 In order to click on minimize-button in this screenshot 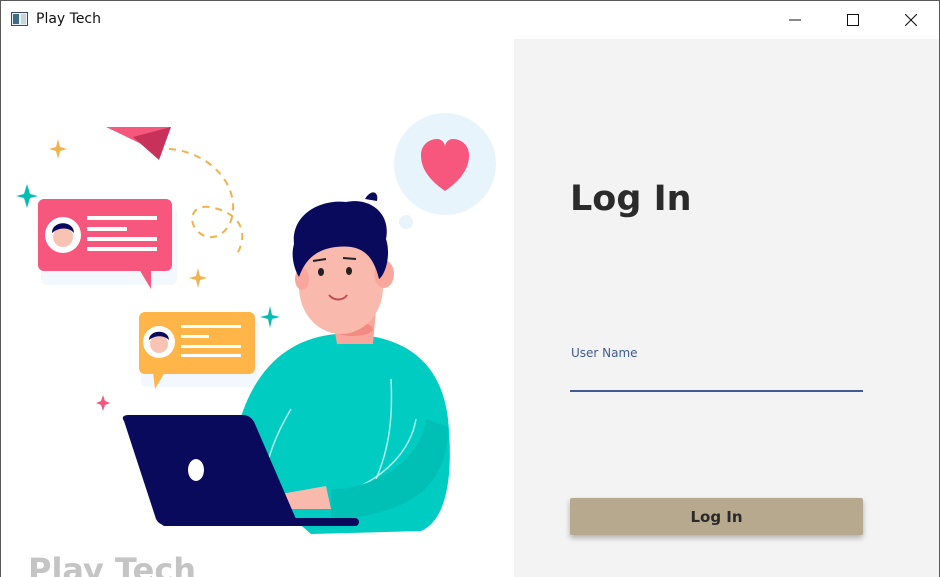, I will do `click(795, 20)`.